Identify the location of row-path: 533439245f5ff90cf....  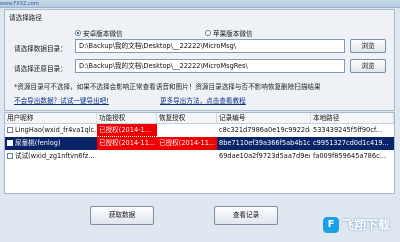
(347, 130).